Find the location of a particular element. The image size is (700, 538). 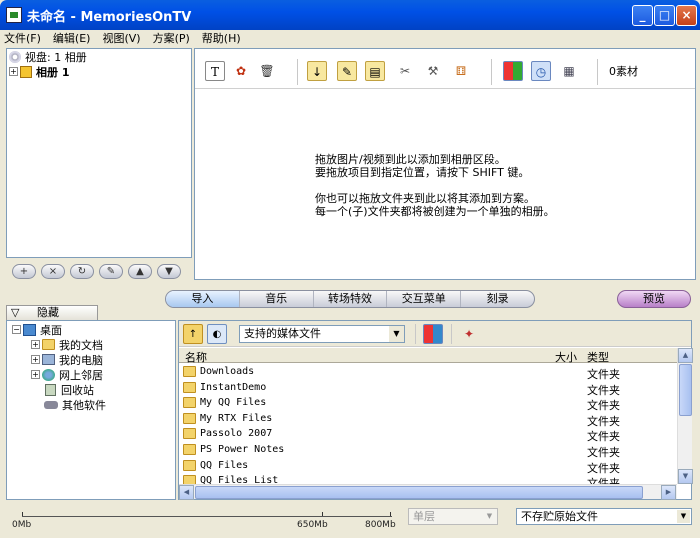

collapse-icon: − is located at coordinates (16, 329).